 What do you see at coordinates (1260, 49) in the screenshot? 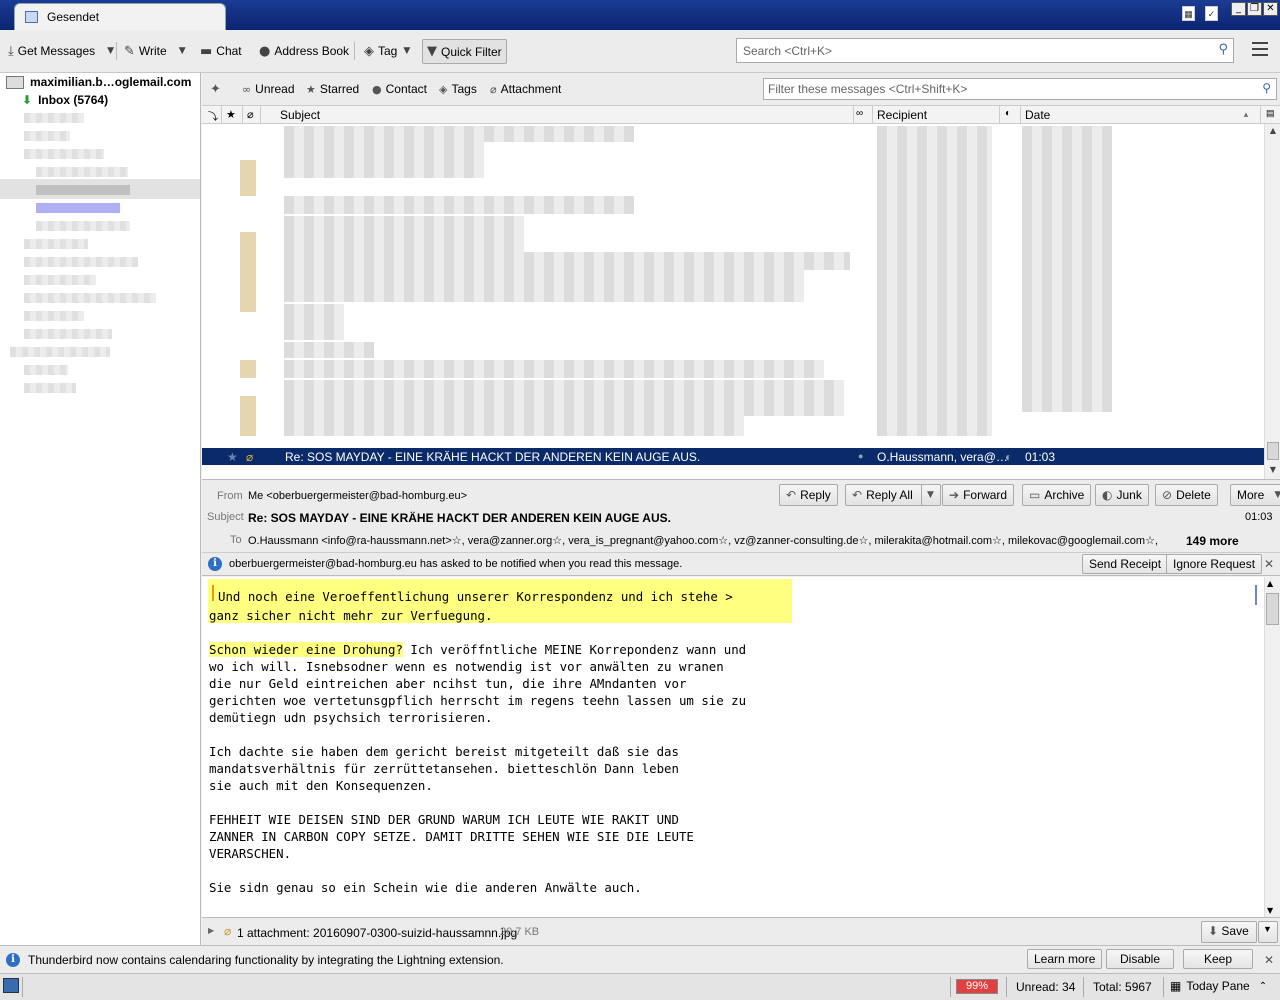
I see `app-menu-icon` at bounding box center [1260, 49].